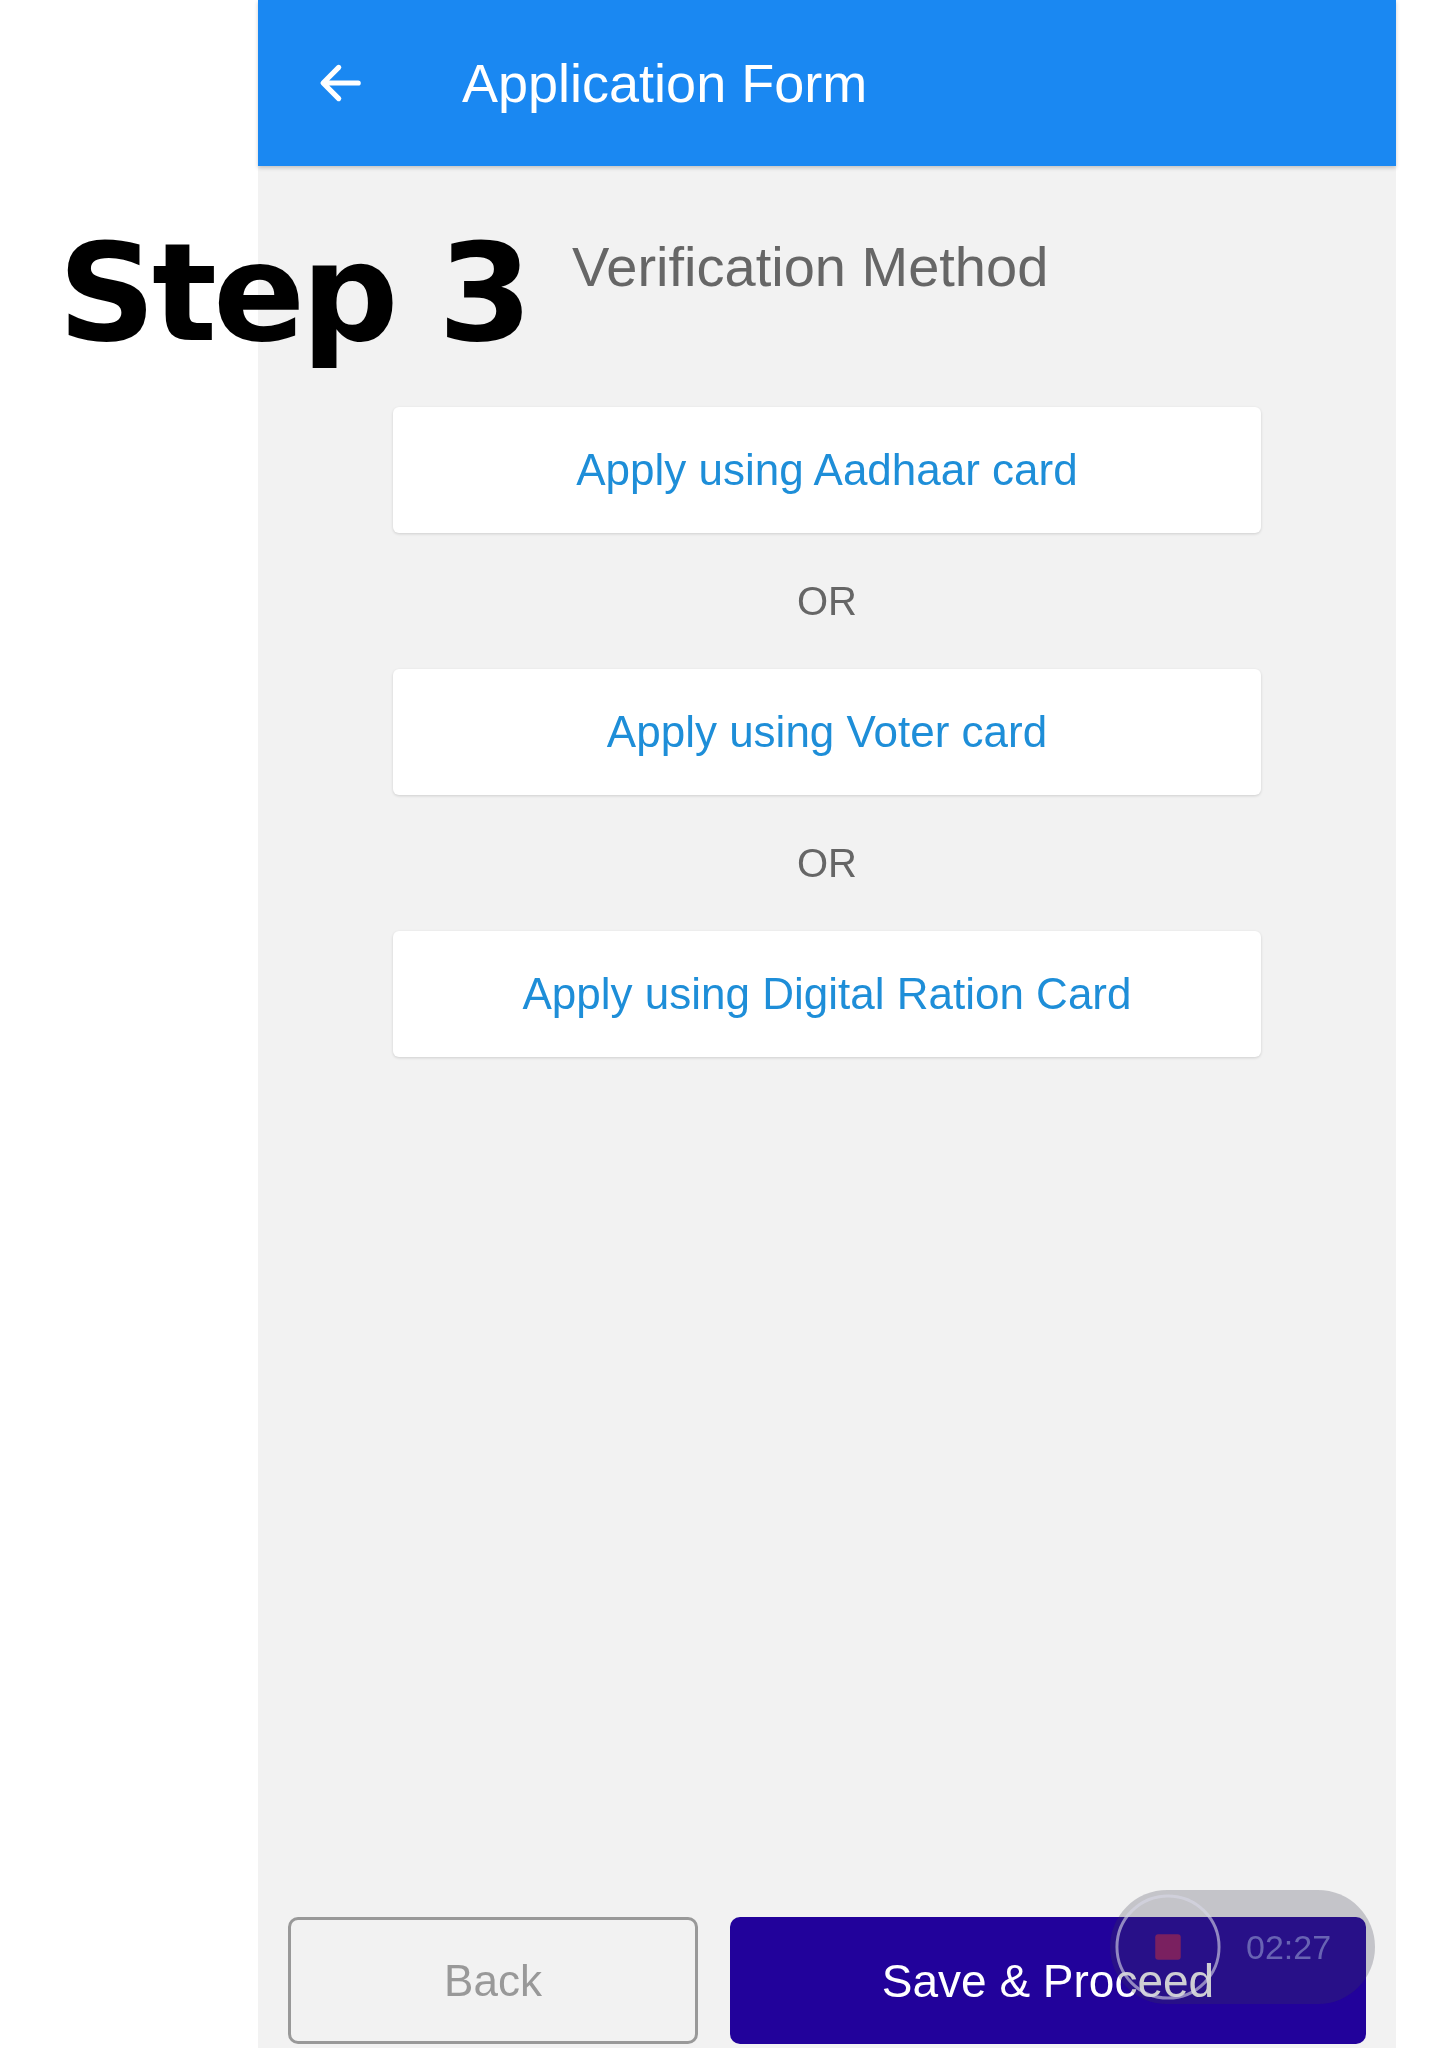  What do you see at coordinates (811, 266) in the screenshot?
I see `section-title: Verification Method` at bounding box center [811, 266].